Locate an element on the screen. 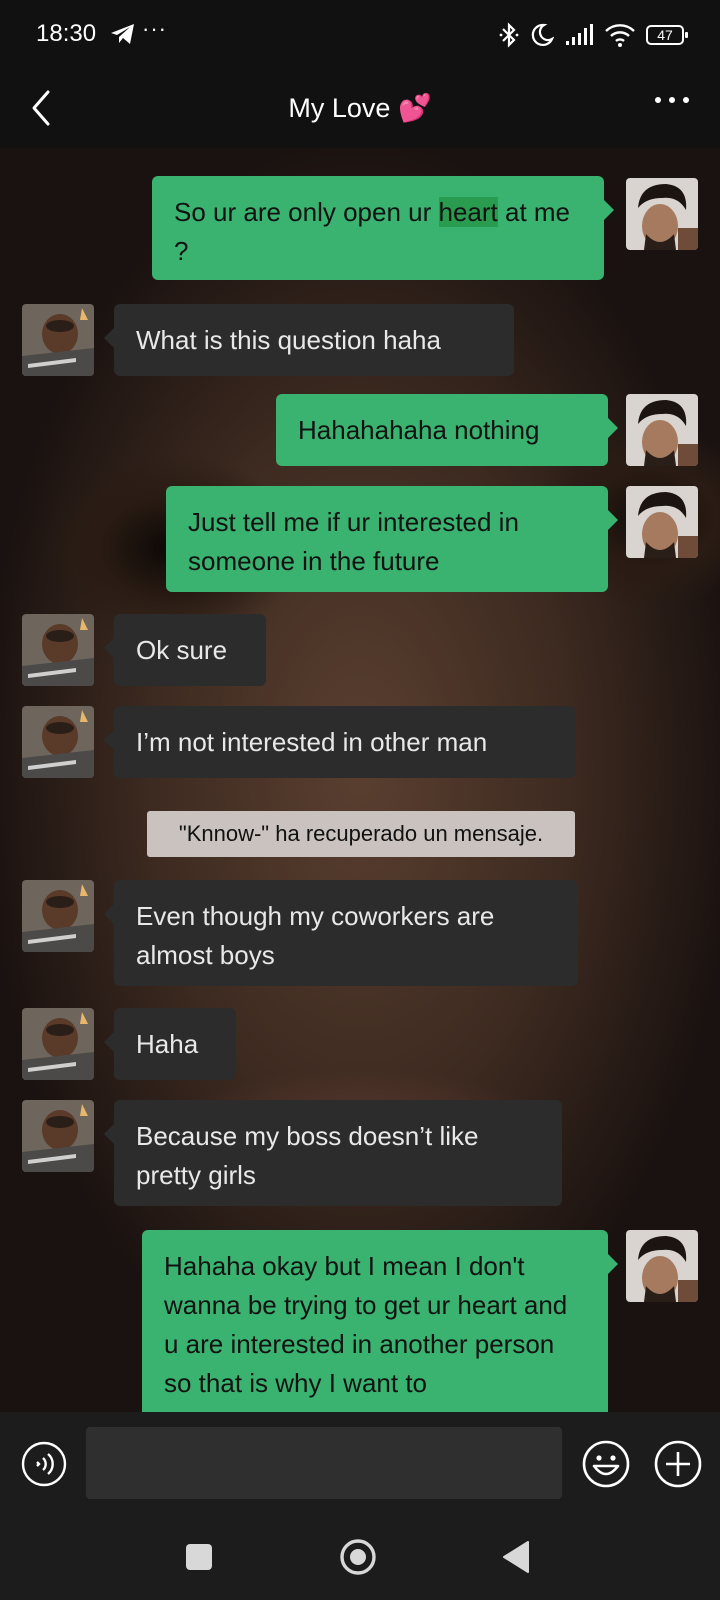  status-icons: 47 is located at coordinates (593, 35).